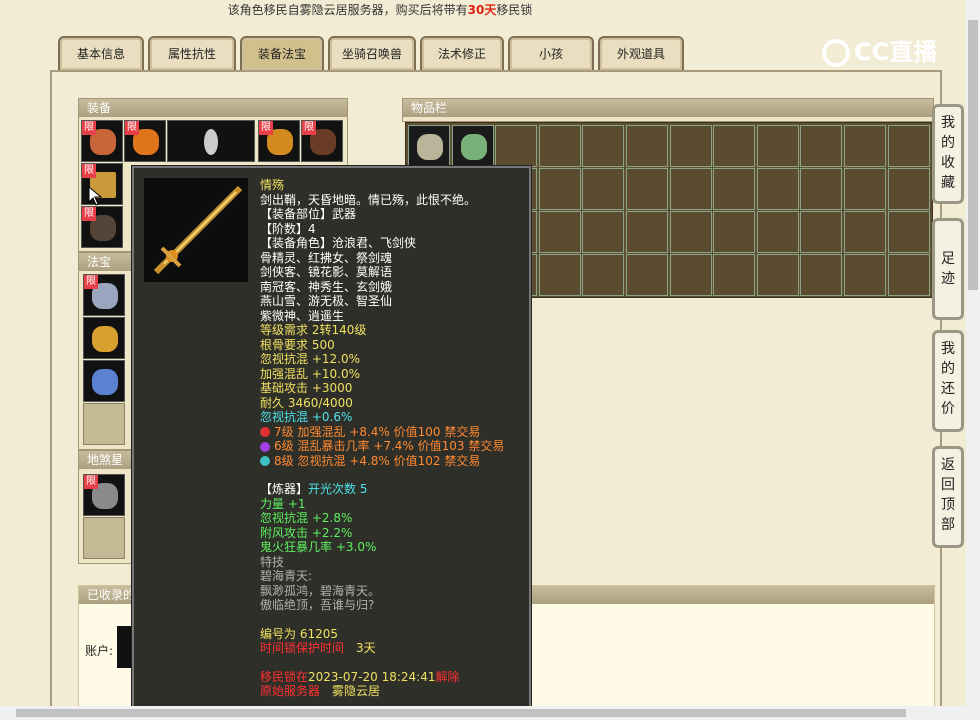 The height and width of the screenshot is (720, 980). Describe the element at coordinates (102, 141) in the screenshot. I see `equip-slot-helmet: 限` at that location.